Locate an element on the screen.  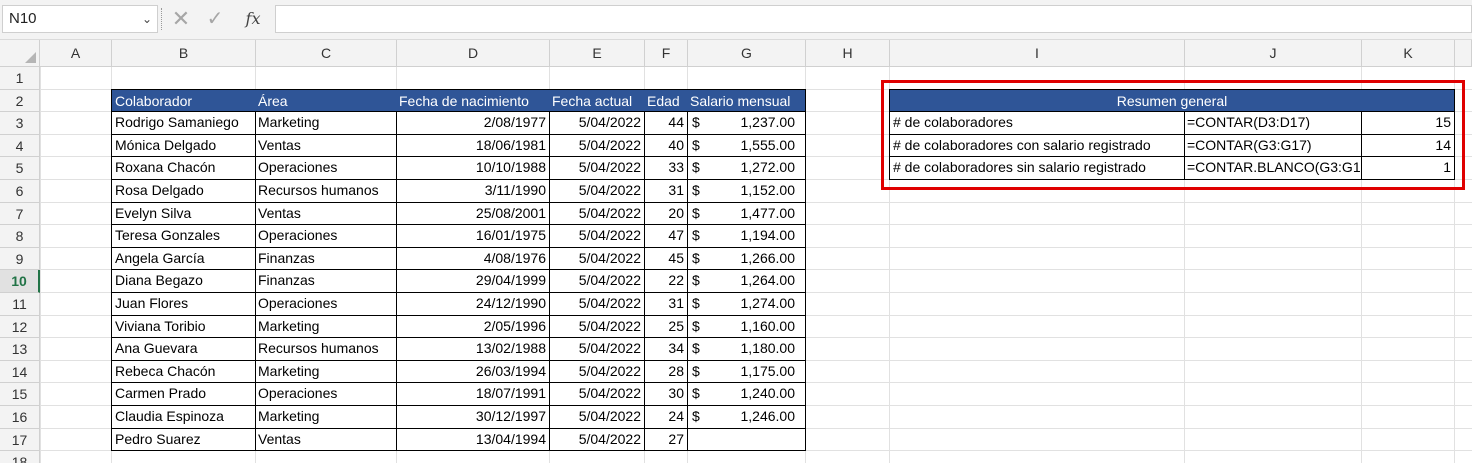
table-cell: 16/01/1975 is located at coordinates (473, 236).